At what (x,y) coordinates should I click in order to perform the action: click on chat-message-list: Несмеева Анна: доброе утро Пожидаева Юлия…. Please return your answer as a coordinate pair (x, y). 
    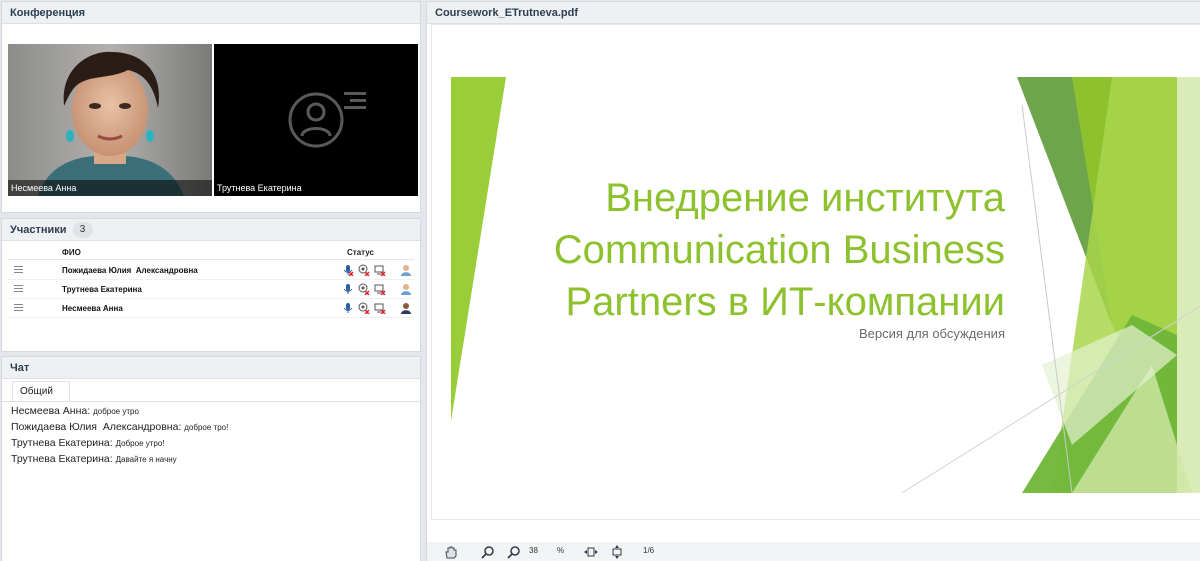
    Looking at the image, I should click on (212, 435).